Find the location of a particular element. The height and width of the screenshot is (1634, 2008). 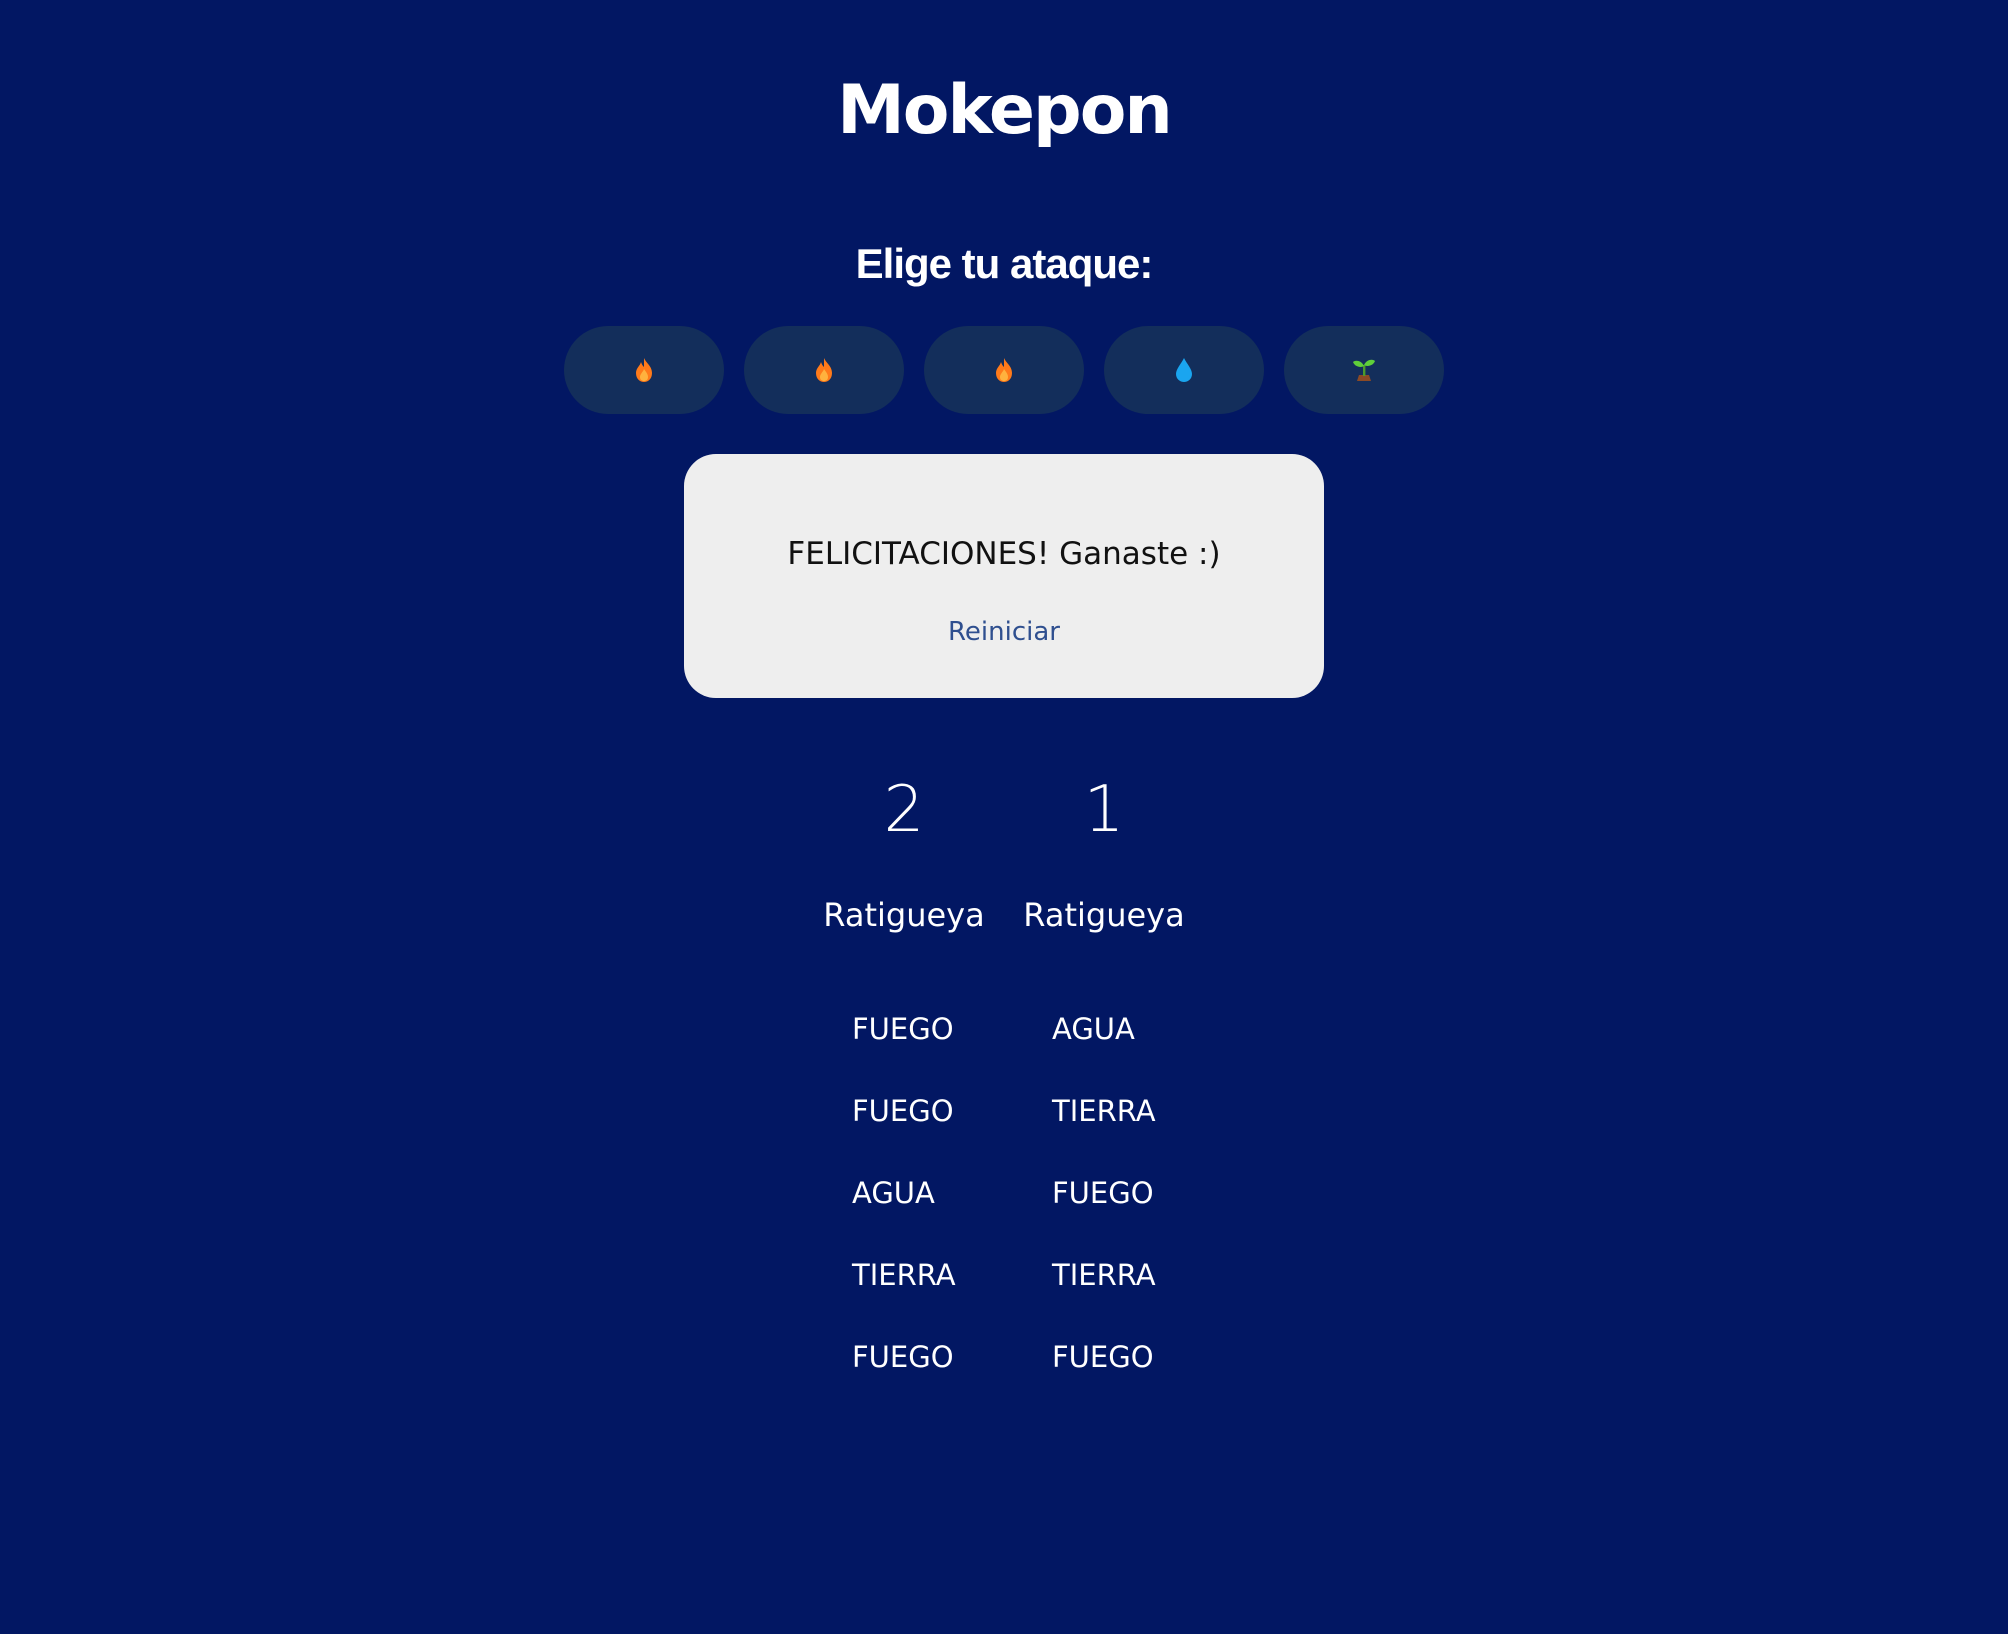

attack-buttons is located at coordinates (1004, 370).